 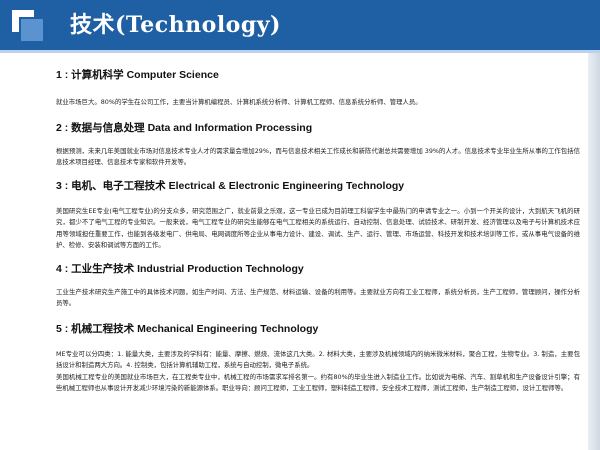 What do you see at coordinates (300, 51) in the screenshot?
I see `header-divider` at bounding box center [300, 51].